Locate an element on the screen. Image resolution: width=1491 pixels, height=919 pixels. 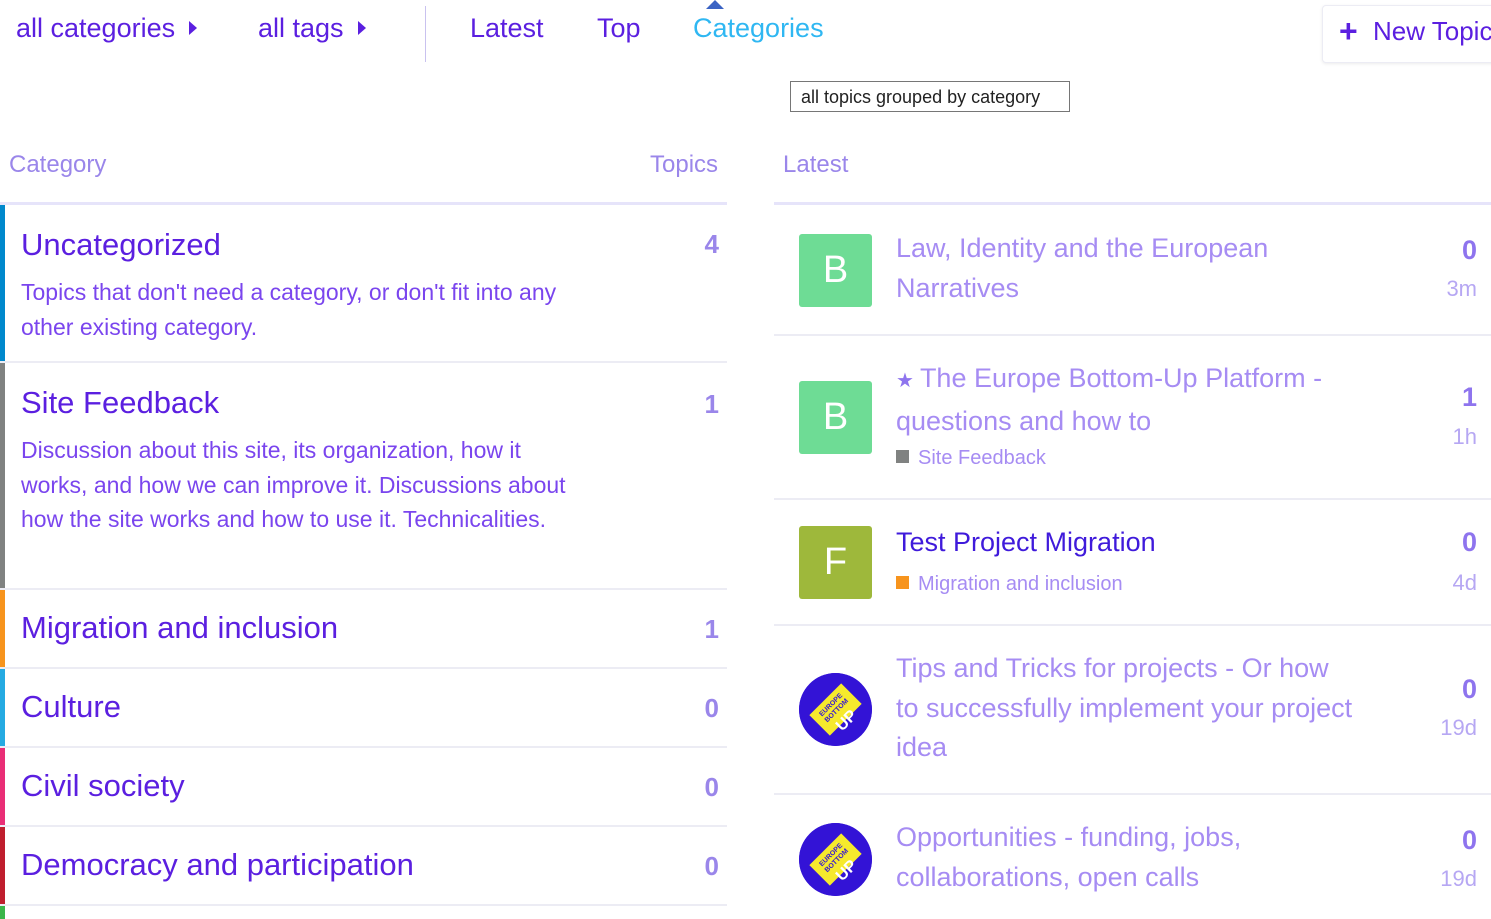
plus-icon: + is located at coordinates (1348, 31).